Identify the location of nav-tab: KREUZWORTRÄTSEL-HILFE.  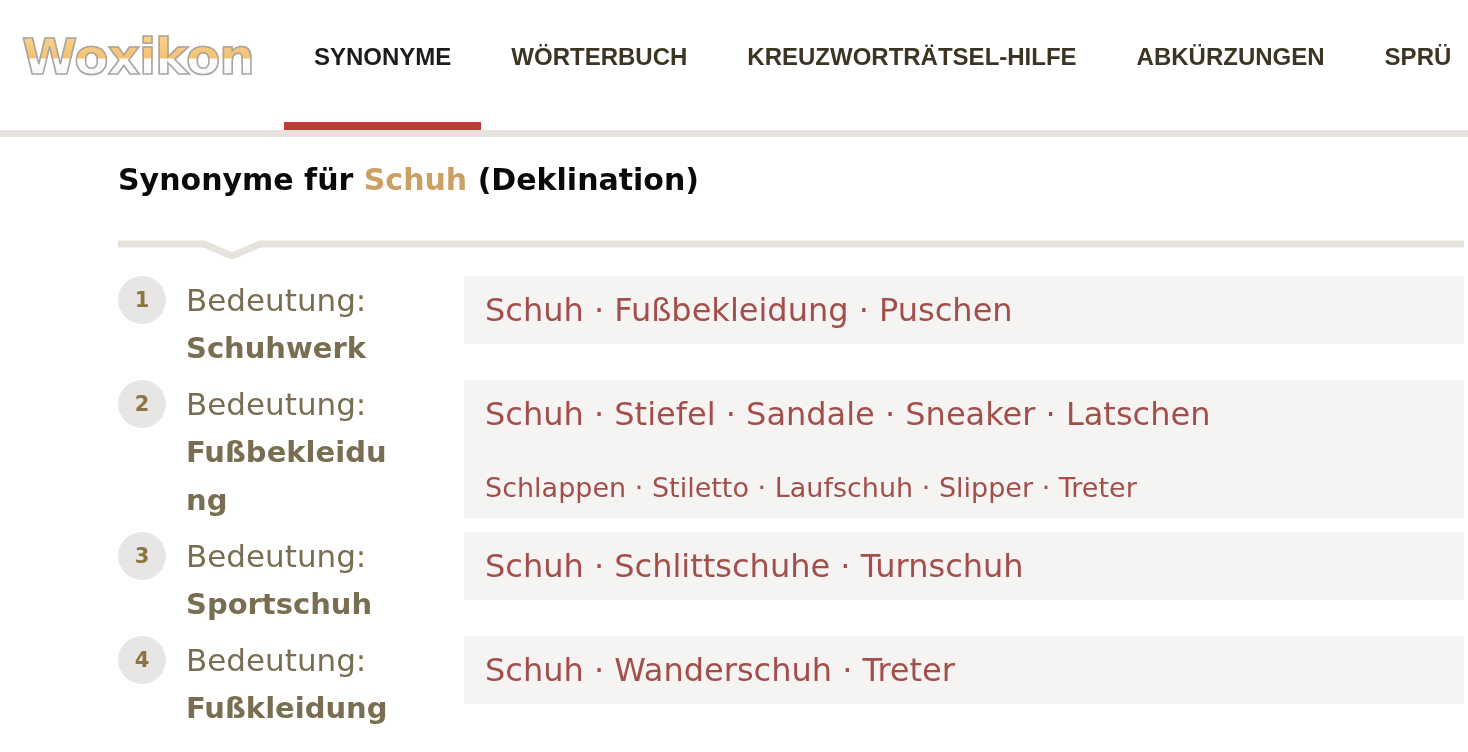
(912, 65).